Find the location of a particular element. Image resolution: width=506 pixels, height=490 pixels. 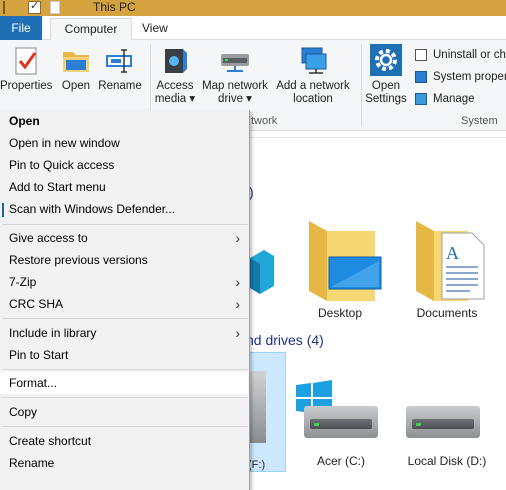

menu-item-rename: Rename is located at coordinates (124, 463).